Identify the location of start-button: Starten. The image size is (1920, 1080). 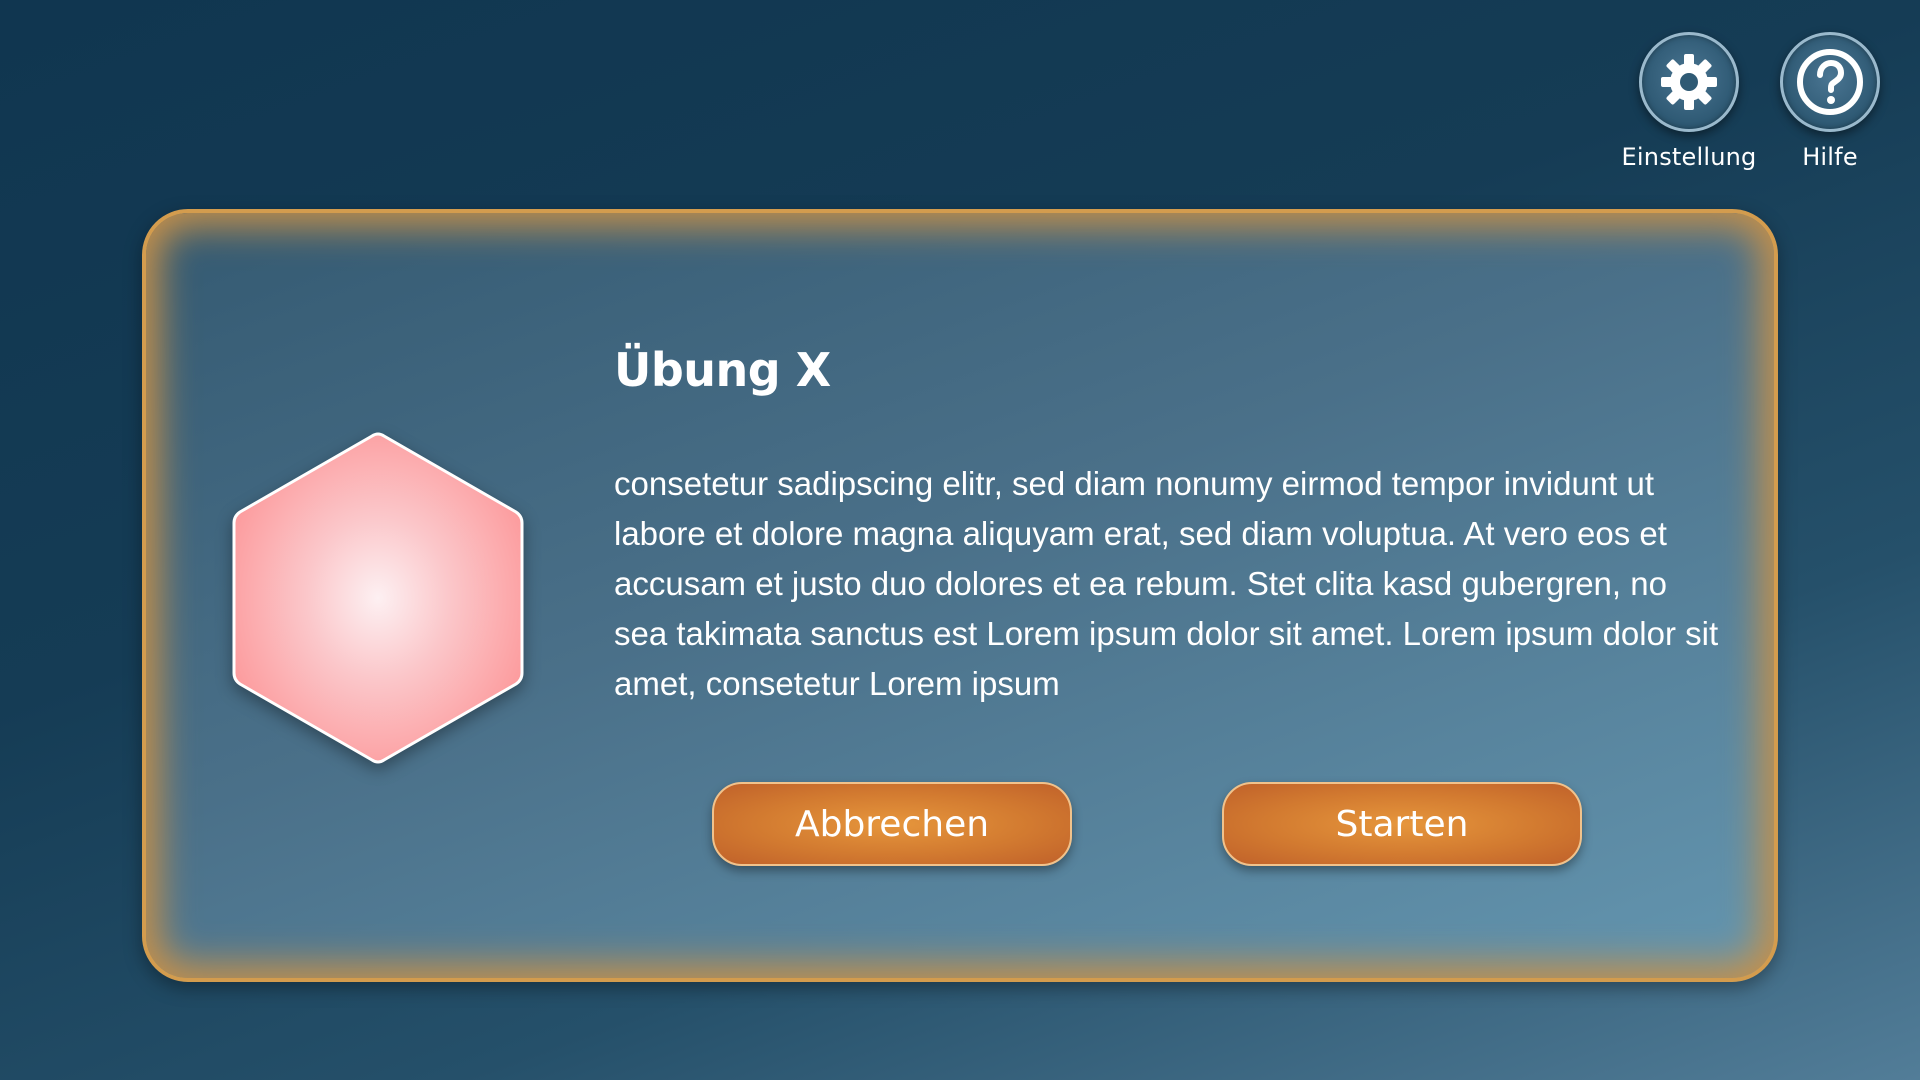
(1402, 824).